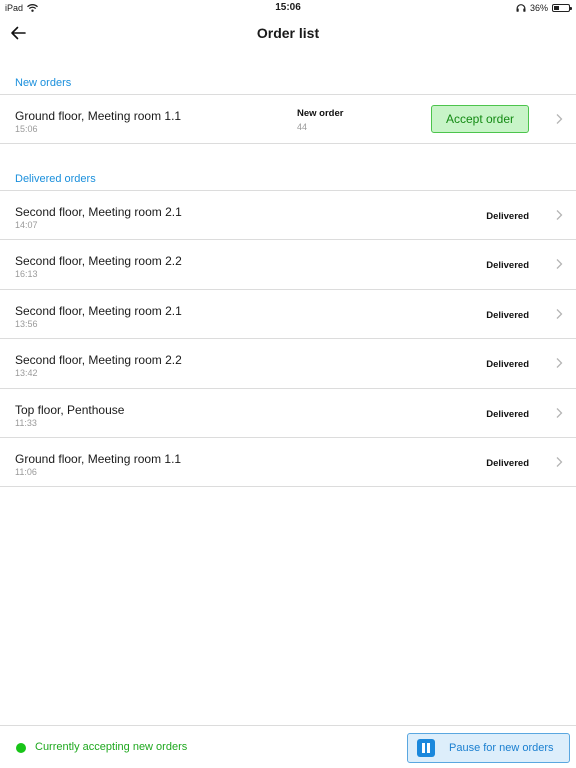 The height and width of the screenshot is (768, 576). I want to click on order-time: 13:42, so click(26, 373).